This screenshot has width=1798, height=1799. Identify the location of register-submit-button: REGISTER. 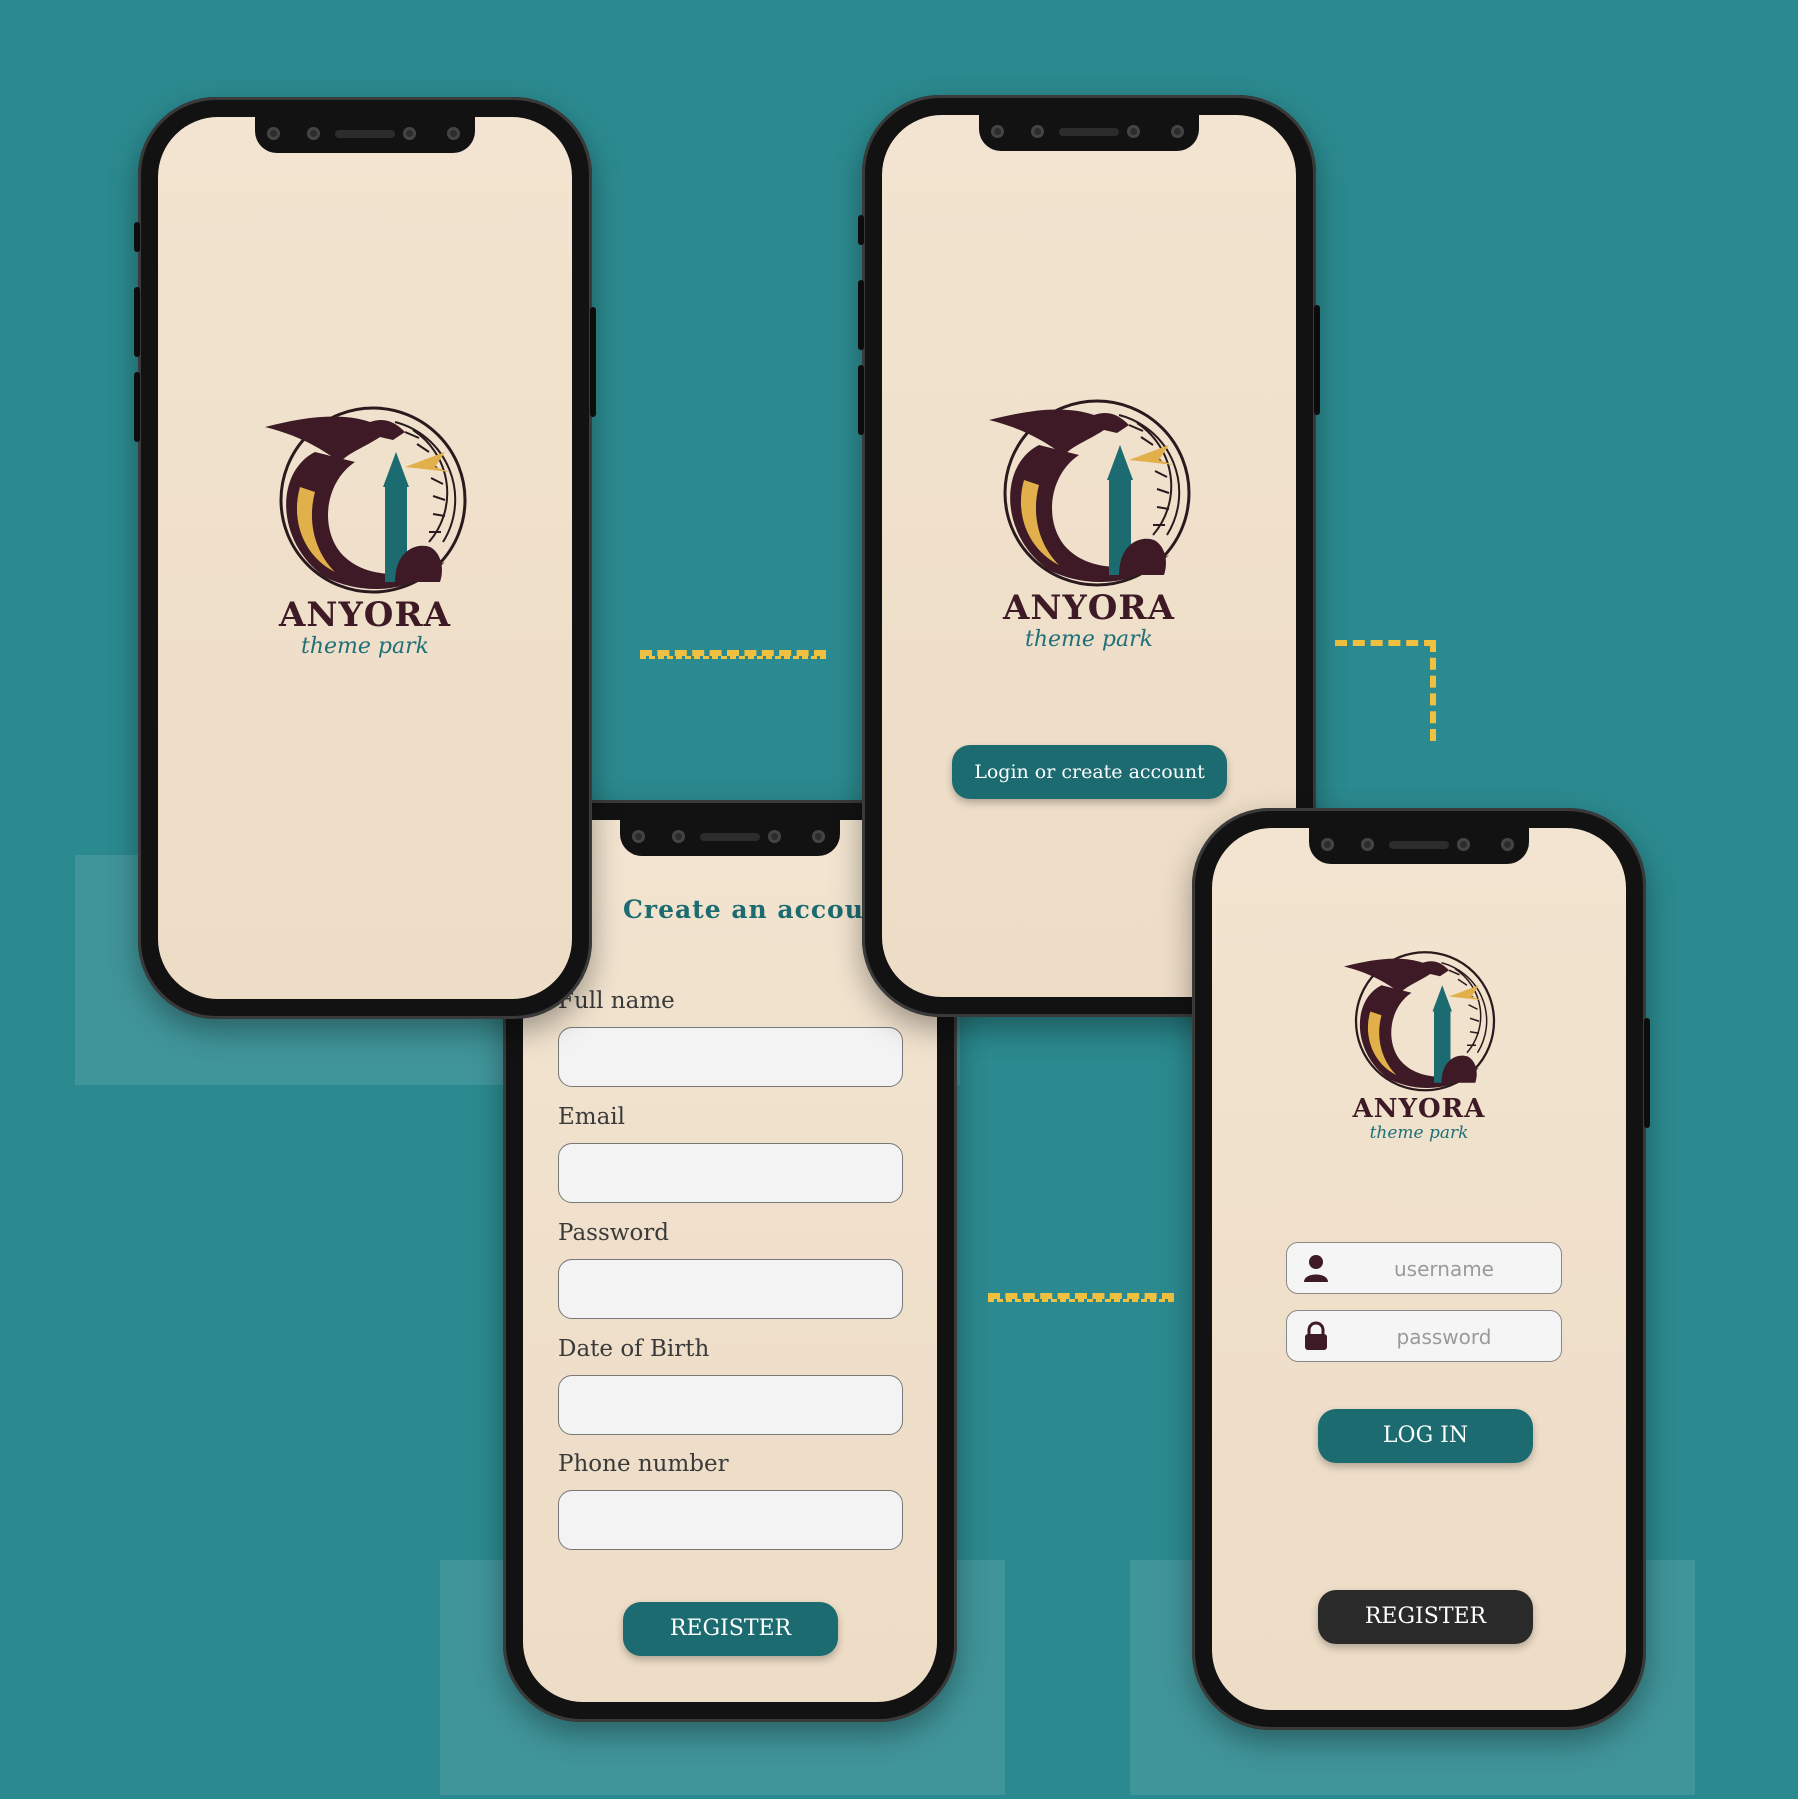
(730, 1629).